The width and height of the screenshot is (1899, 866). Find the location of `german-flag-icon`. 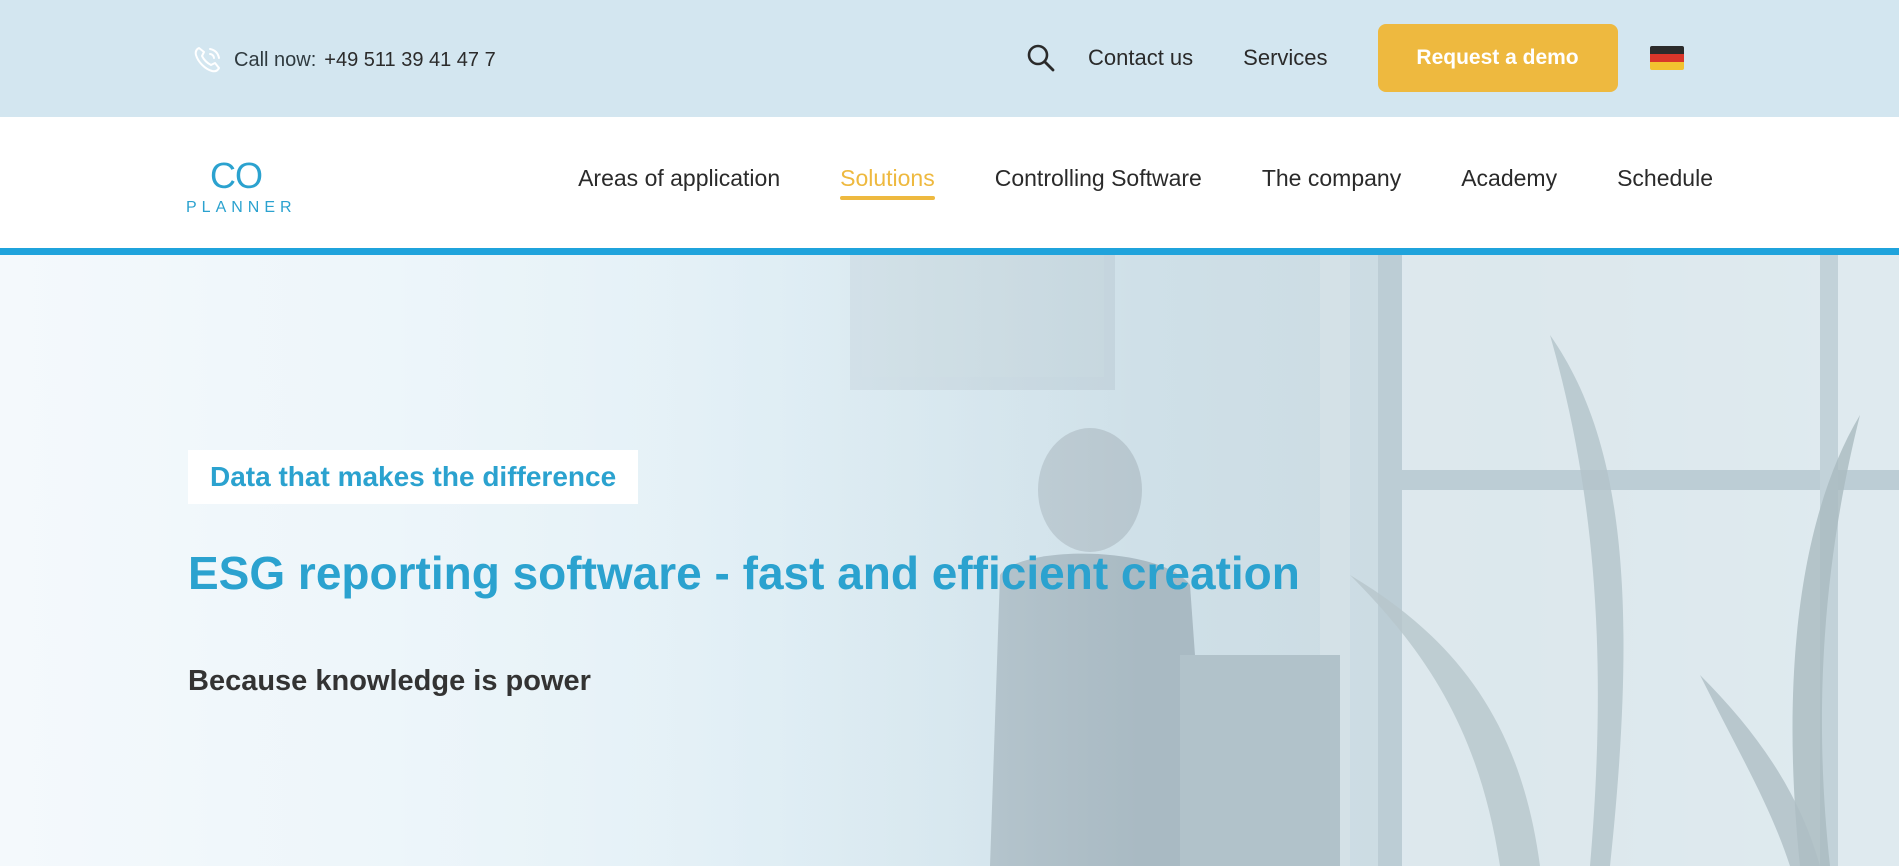

german-flag-icon is located at coordinates (1666, 58).